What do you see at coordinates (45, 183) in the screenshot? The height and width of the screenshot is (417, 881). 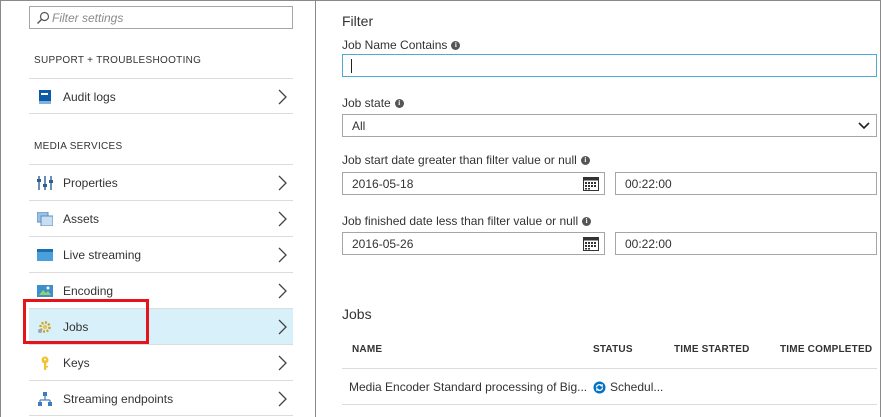 I see `properties-icon` at bounding box center [45, 183].